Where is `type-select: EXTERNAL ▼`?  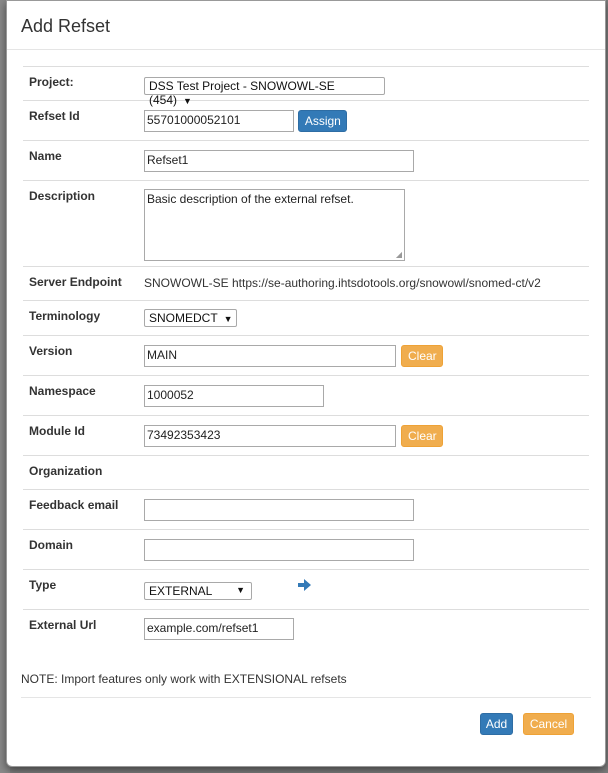
type-select: EXTERNAL ▼ is located at coordinates (198, 591).